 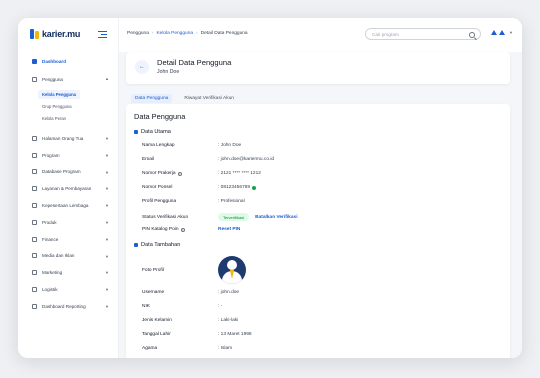 What do you see at coordinates (229, 229) in the screenshot?
I see `reset-pin-button: Reset PIN` at bounding box center [229, 229].